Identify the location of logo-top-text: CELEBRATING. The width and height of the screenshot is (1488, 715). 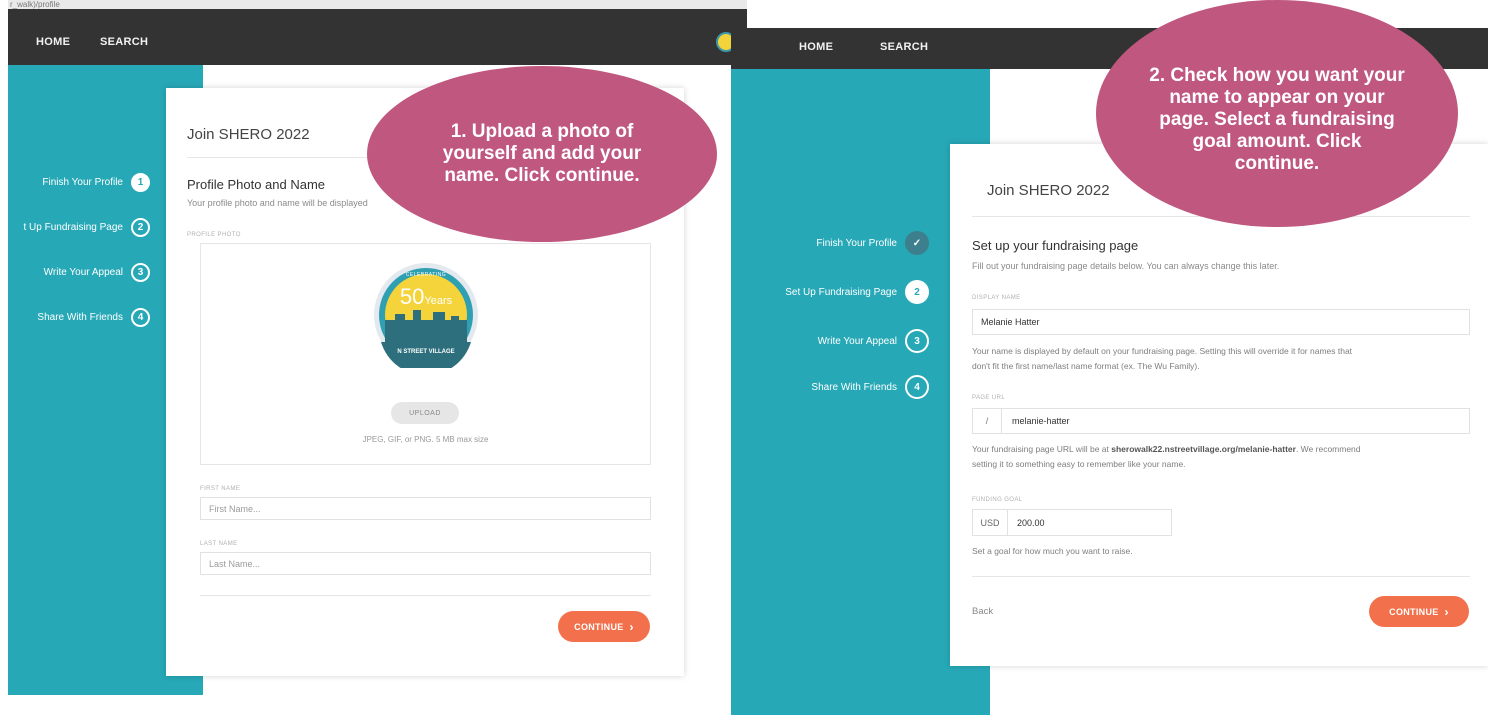
(426, 275).